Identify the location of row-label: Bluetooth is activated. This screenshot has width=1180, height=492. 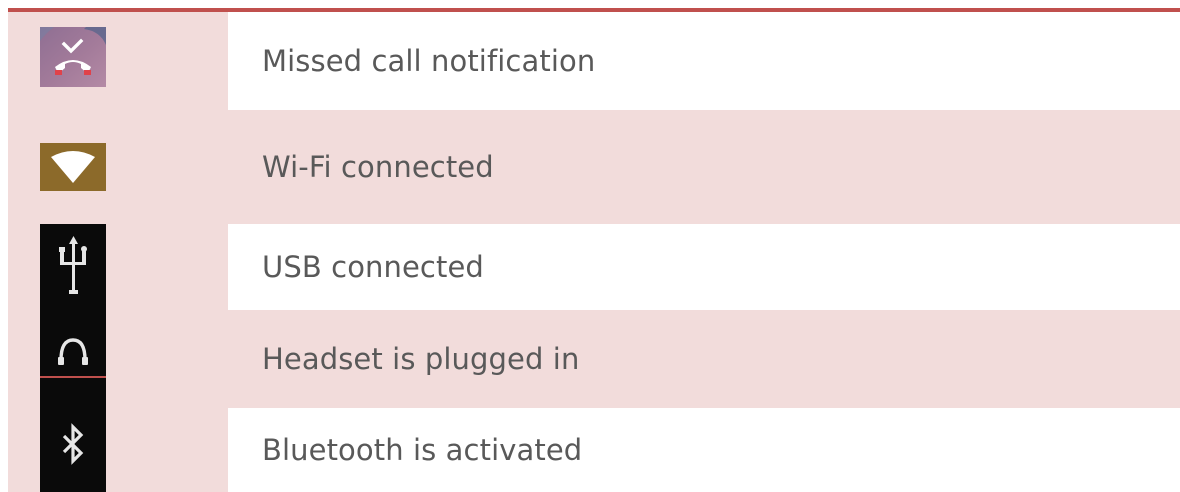
(704, 450).